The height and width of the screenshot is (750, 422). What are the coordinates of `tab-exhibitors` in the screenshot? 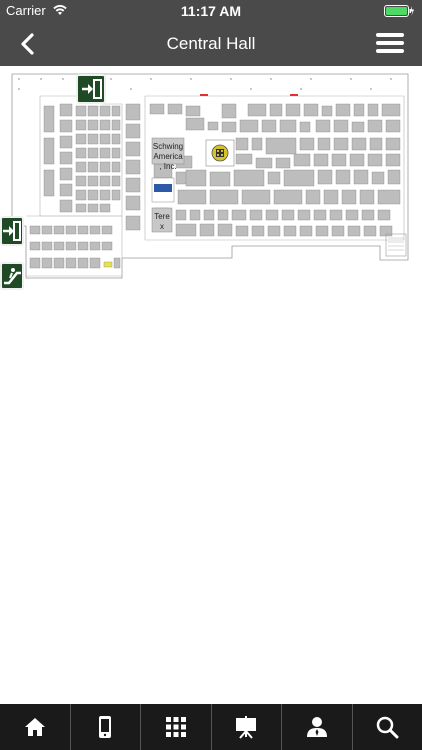 It's located at (105, 727).